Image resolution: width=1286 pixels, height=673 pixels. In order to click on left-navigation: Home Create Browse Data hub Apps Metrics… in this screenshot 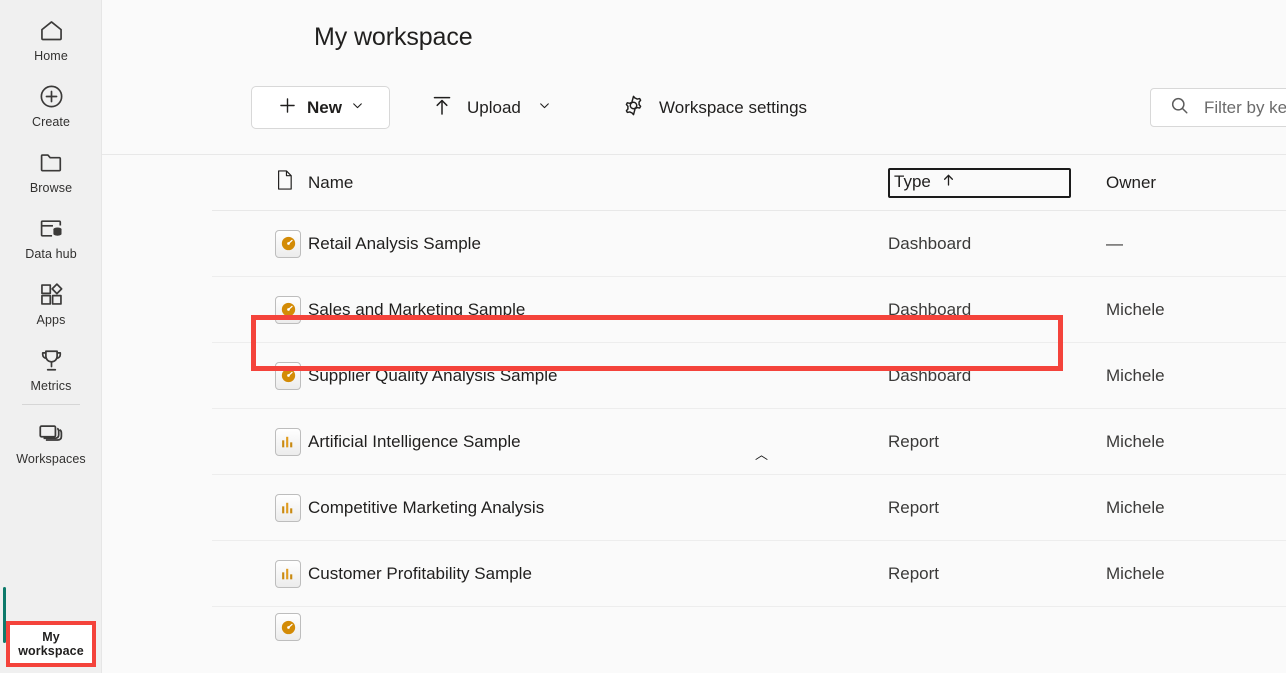, I will do `click(51, 336)`.